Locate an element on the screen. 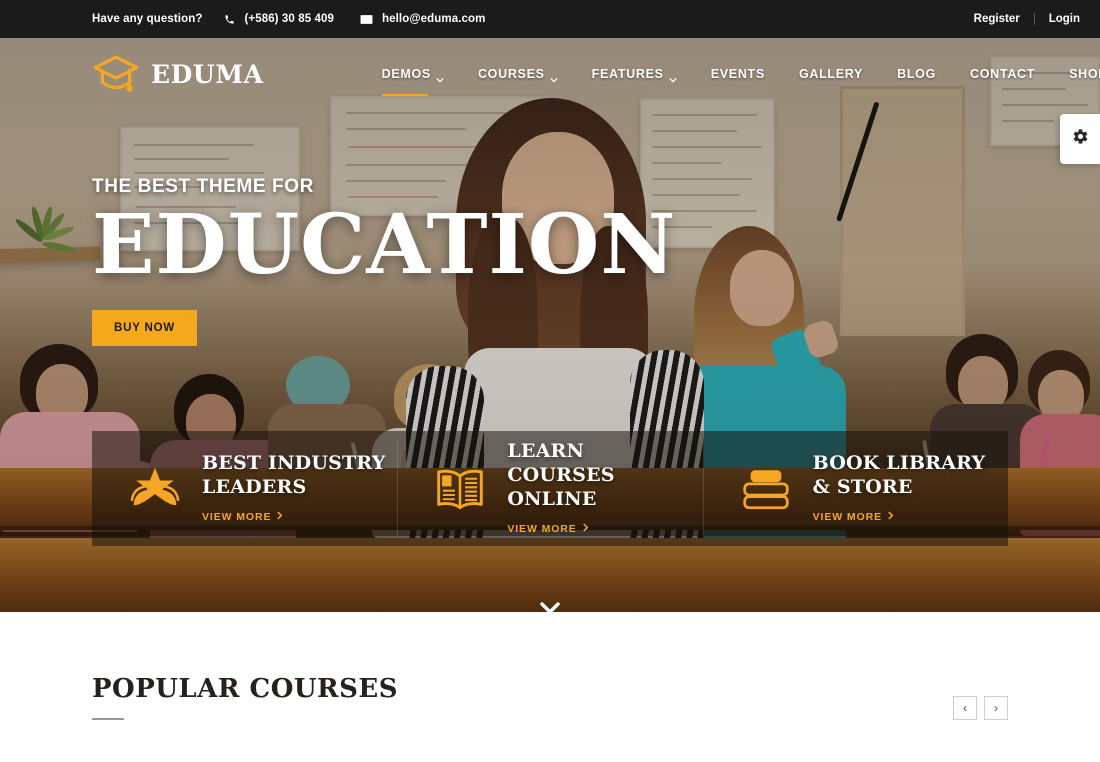  nav-label: FEATURES is located at coordinates (627, 74).